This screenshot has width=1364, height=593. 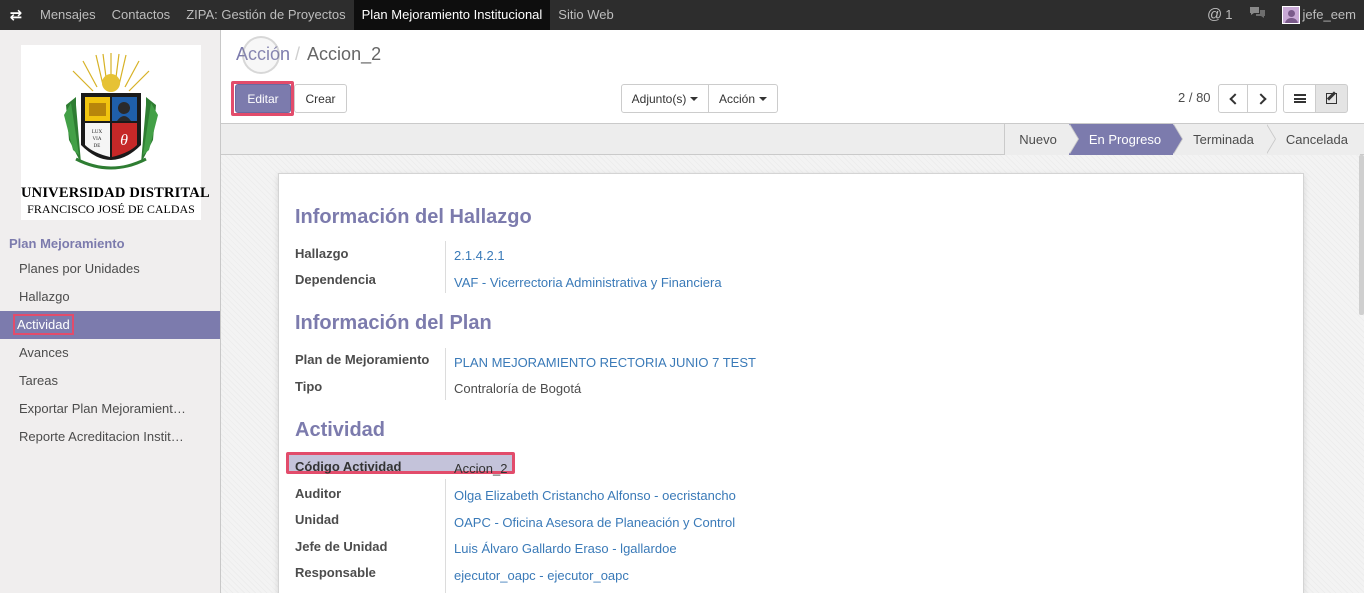 What do you see at coordinates (1224, 139) in the screenshot?
I see `stage-terminada: Terminada` at bounding box center [1224, 139].